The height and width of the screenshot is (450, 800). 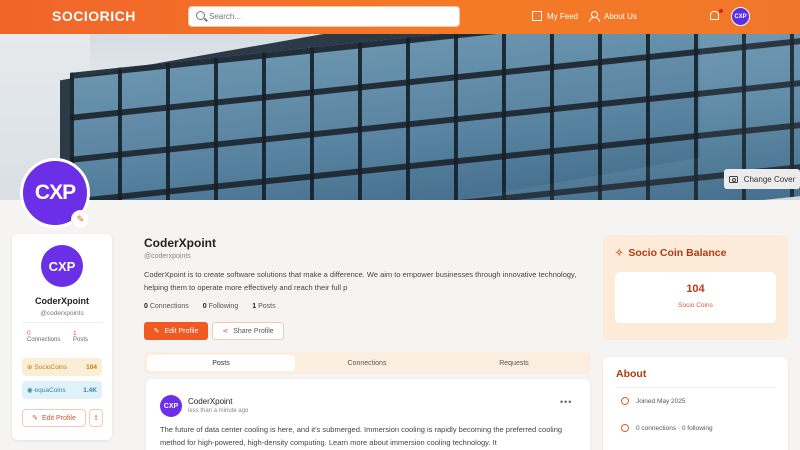 I want to click on stat-posts: 1 Posts, so click(x=263, y=306).